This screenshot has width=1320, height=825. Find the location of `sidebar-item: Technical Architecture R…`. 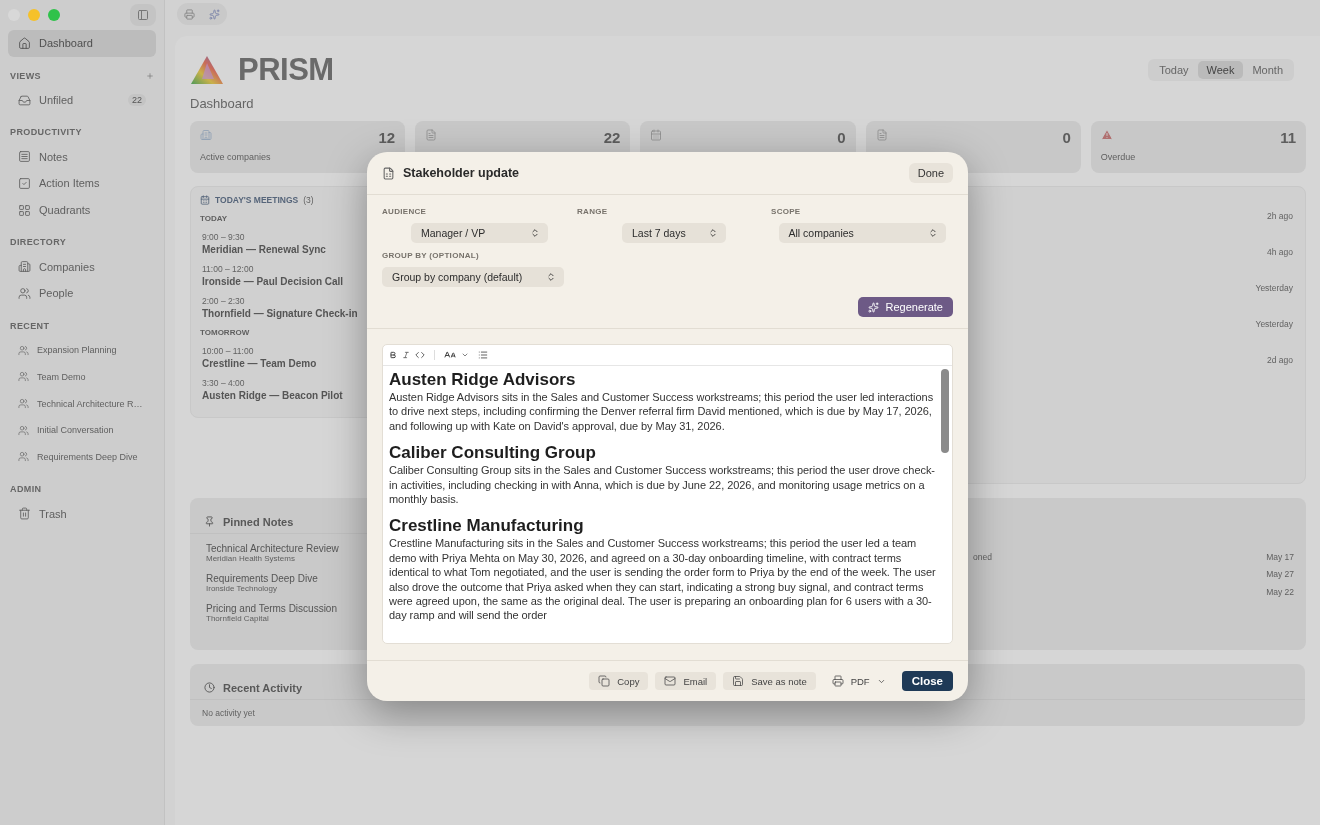

sidebar-item: Technical Architecture R… is located at coordinates (82, 403).